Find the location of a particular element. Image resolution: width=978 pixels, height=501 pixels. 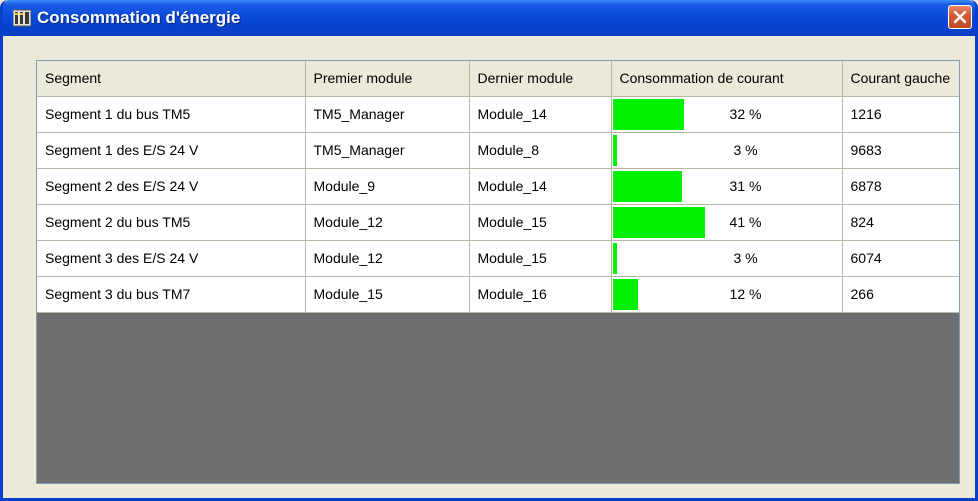

segment-cell: Segment 1 du bus TM5 is located at coordinates (171, 114).